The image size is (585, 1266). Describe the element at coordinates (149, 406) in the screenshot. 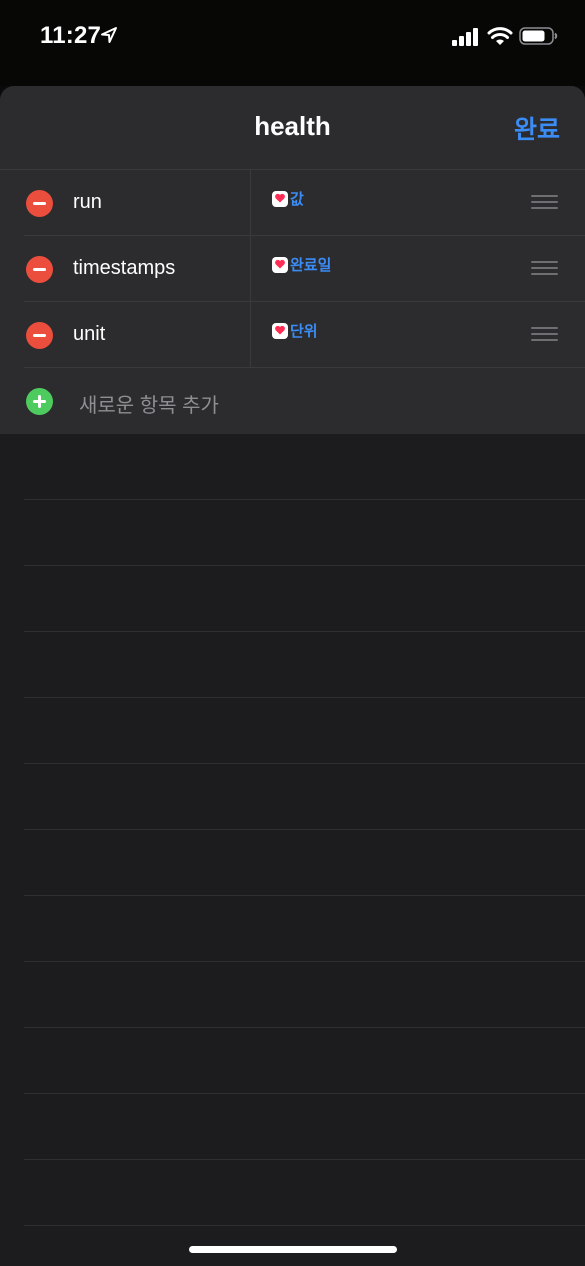

I see `add-item-label: 새로운 항목 추가` at that location.